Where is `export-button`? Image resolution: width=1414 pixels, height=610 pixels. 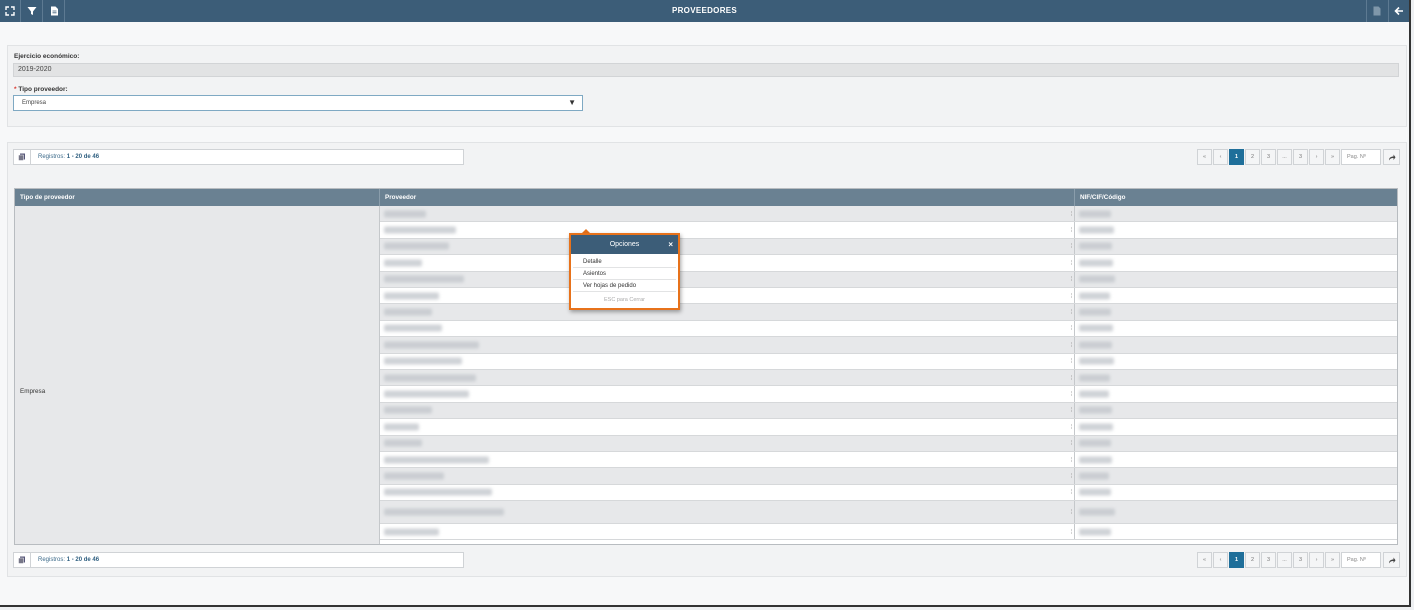 export-button is located at coordinates (1376, 11).